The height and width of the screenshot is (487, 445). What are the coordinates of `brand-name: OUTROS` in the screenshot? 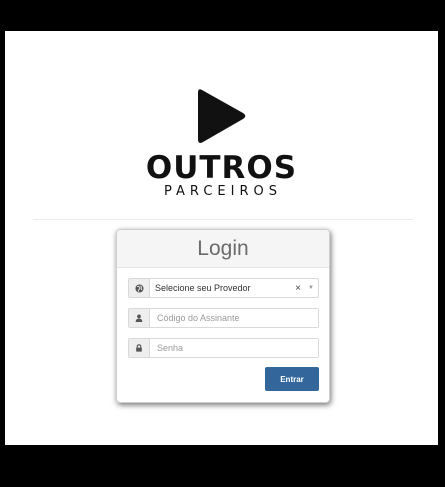 It's located at (221, 168).